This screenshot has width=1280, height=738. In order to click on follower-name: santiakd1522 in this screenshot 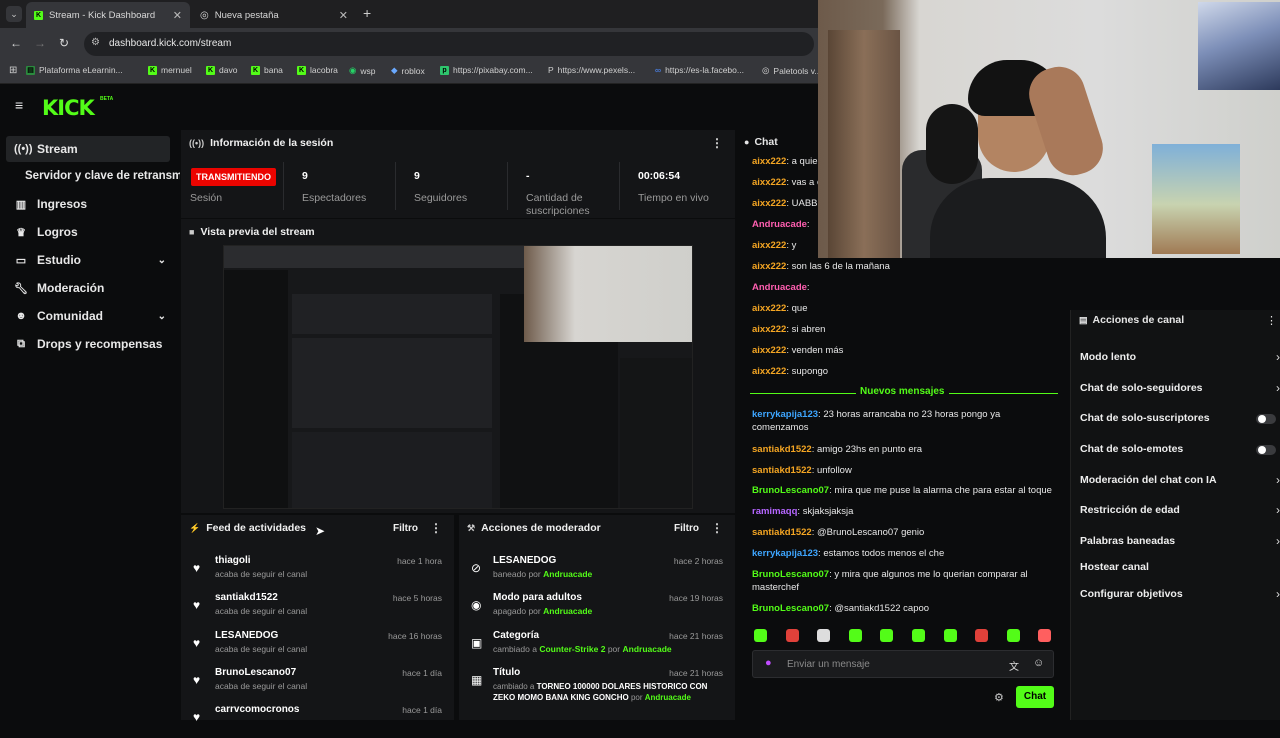, I will do `click(246, 597)`.